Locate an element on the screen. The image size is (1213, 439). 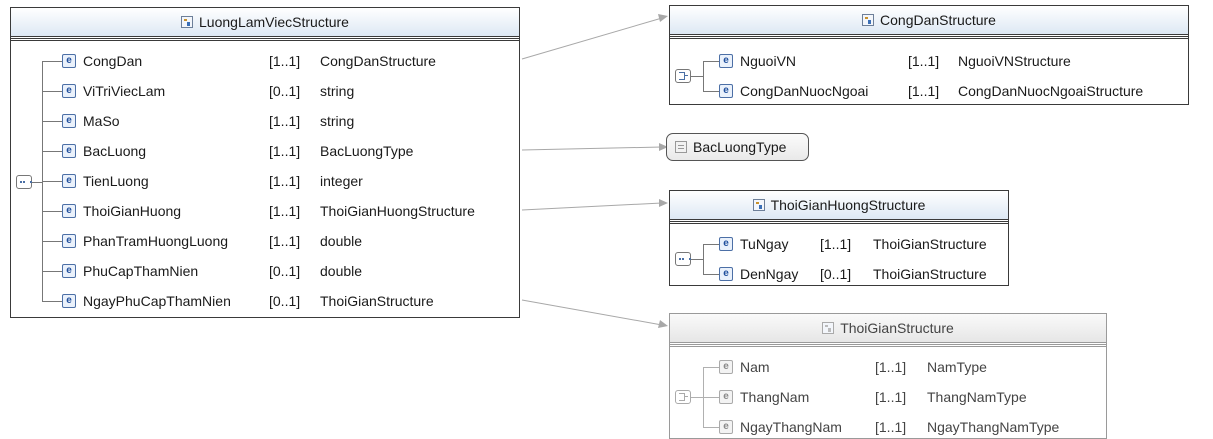
element-row-ngaythangnam: e NgayThangNam [1..1] NgayThangNamType is located at coordinates (885, 427).